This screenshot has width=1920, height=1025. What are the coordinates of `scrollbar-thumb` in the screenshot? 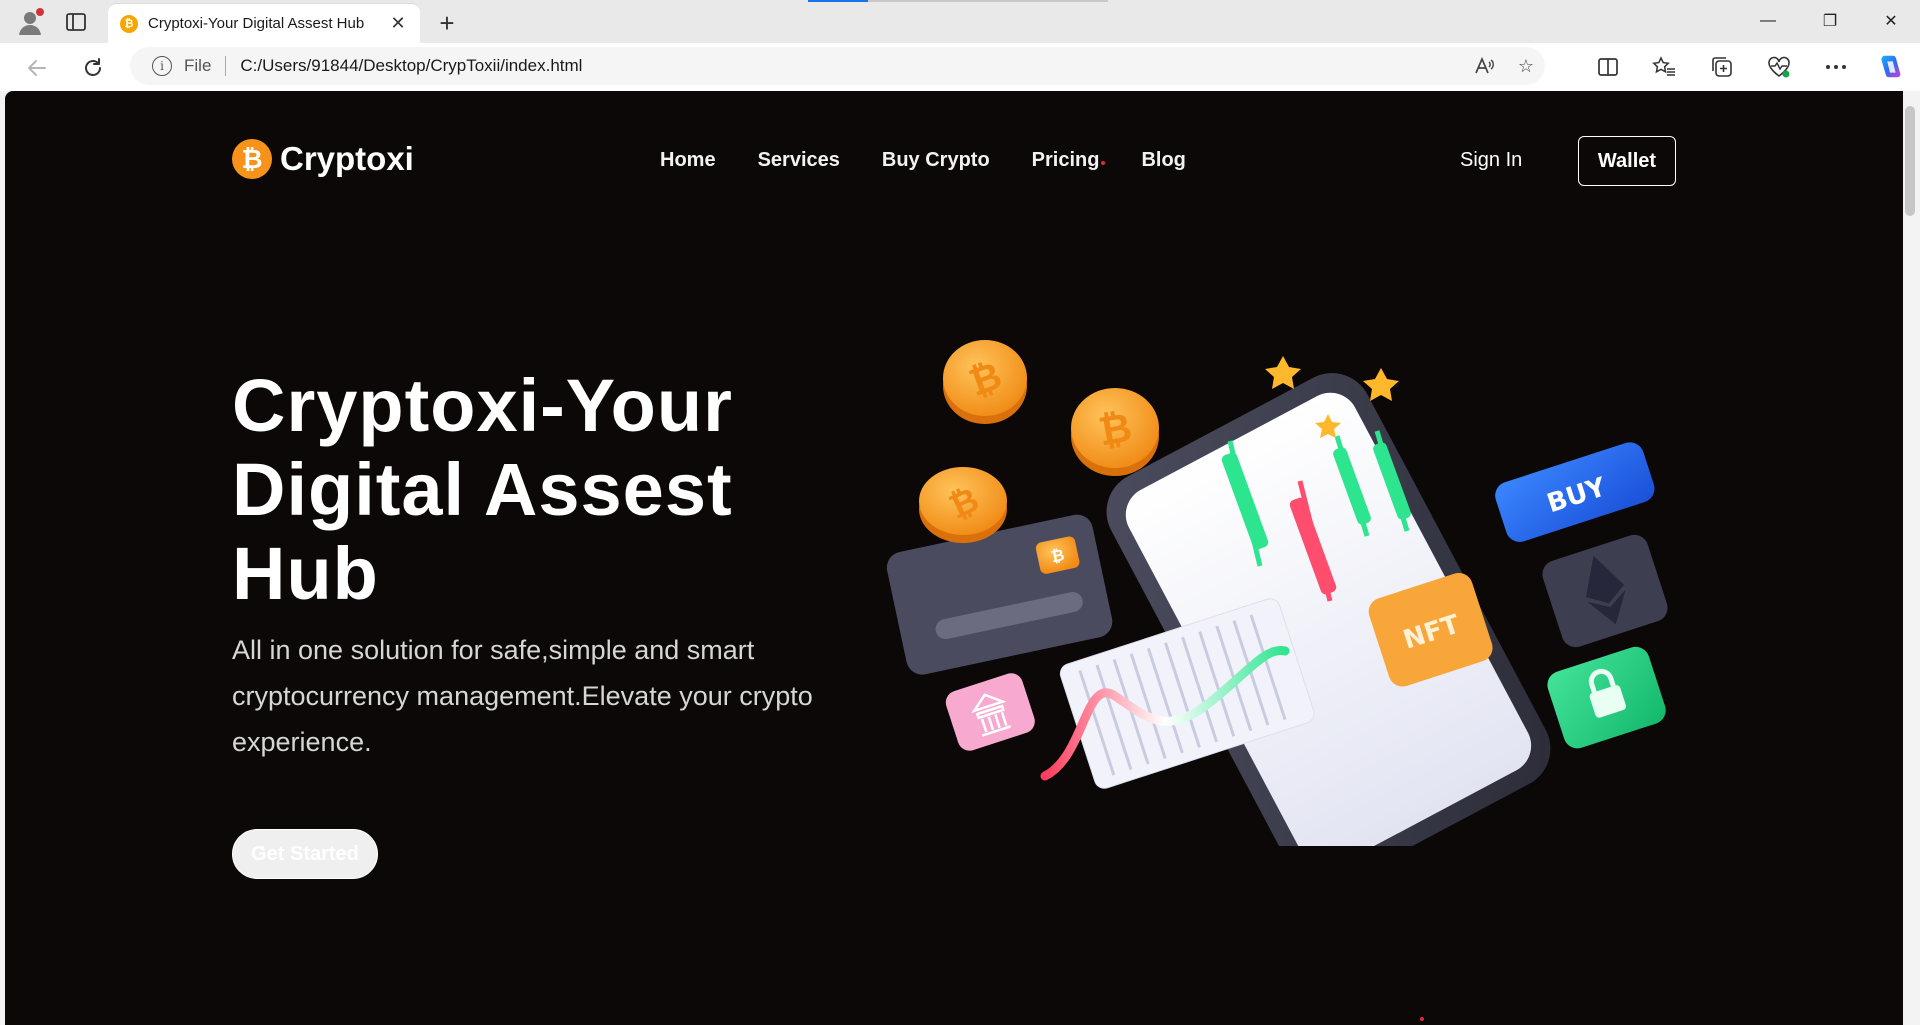 It's located at (1910, 161).